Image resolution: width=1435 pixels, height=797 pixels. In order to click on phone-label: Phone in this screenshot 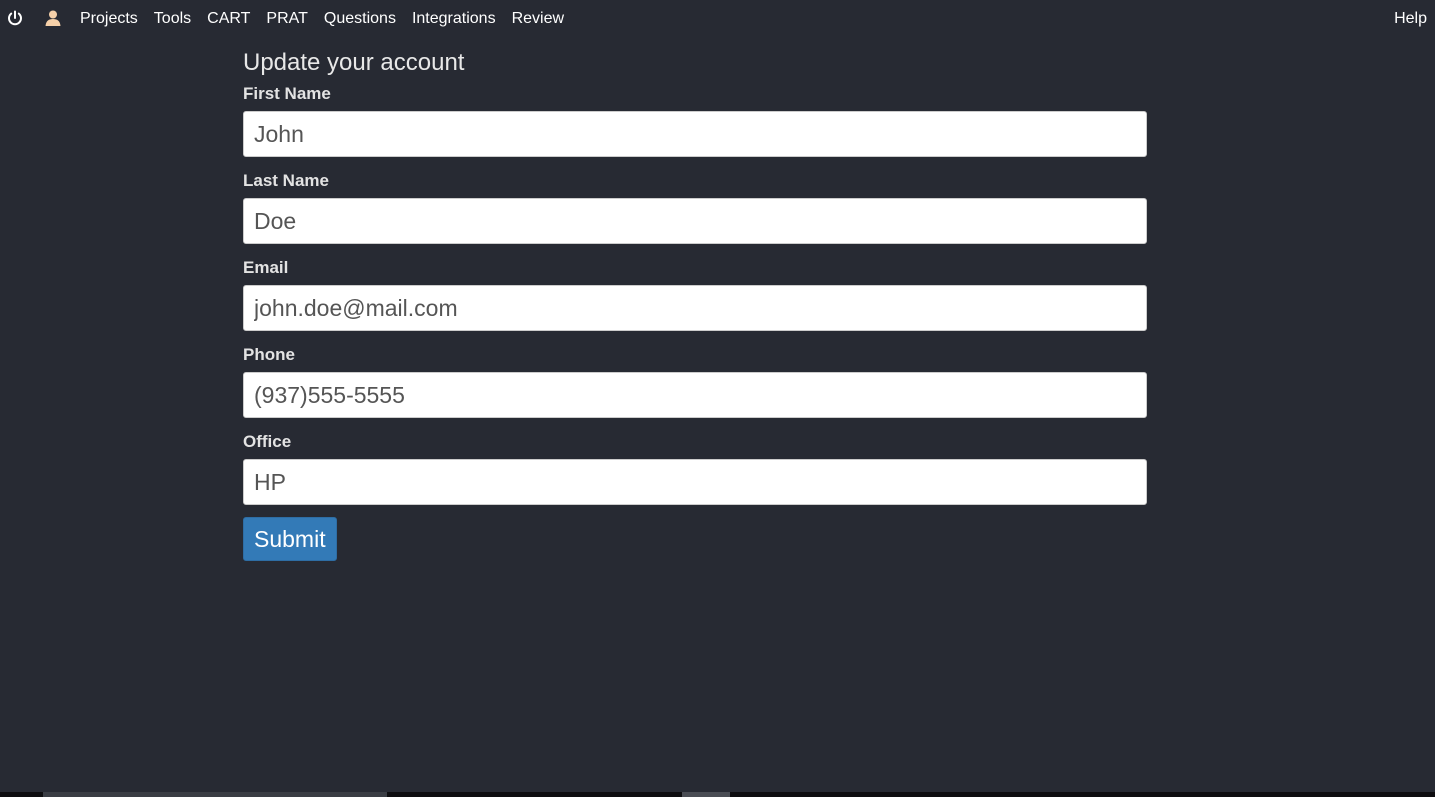, I will do `click(269, 354)`.